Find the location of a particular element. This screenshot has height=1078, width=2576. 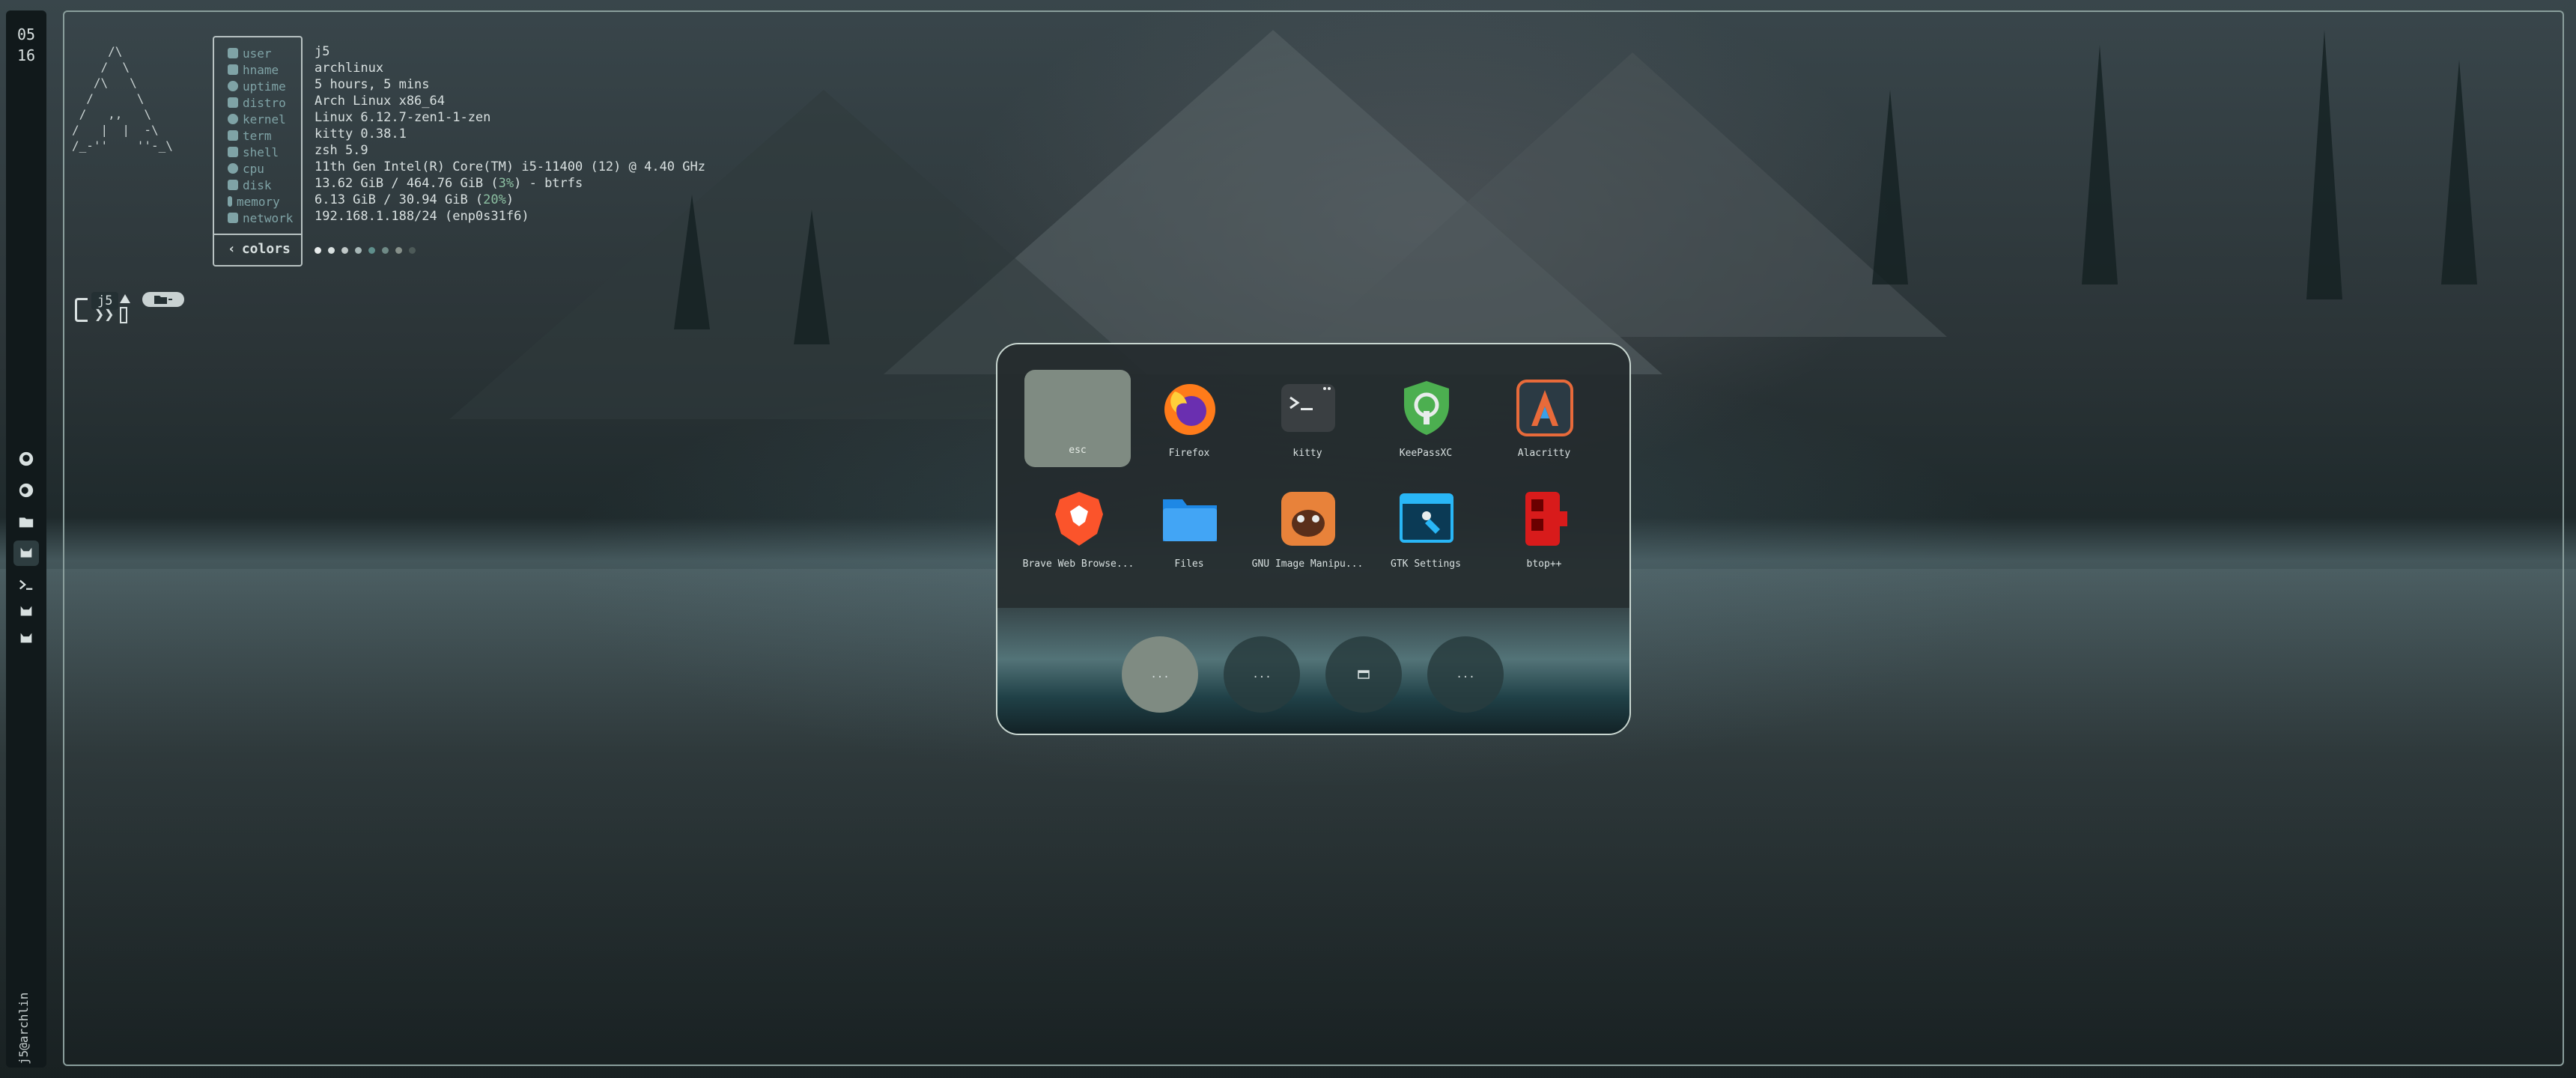

app-label: Alacritty is located at coordinates (1544, 453).